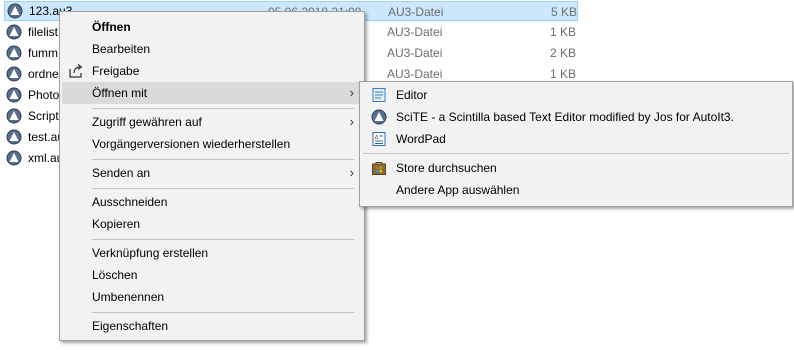  Describe the element at coordinates (43, 74) in the screenshot. I see `file-name: ordne` at that location.